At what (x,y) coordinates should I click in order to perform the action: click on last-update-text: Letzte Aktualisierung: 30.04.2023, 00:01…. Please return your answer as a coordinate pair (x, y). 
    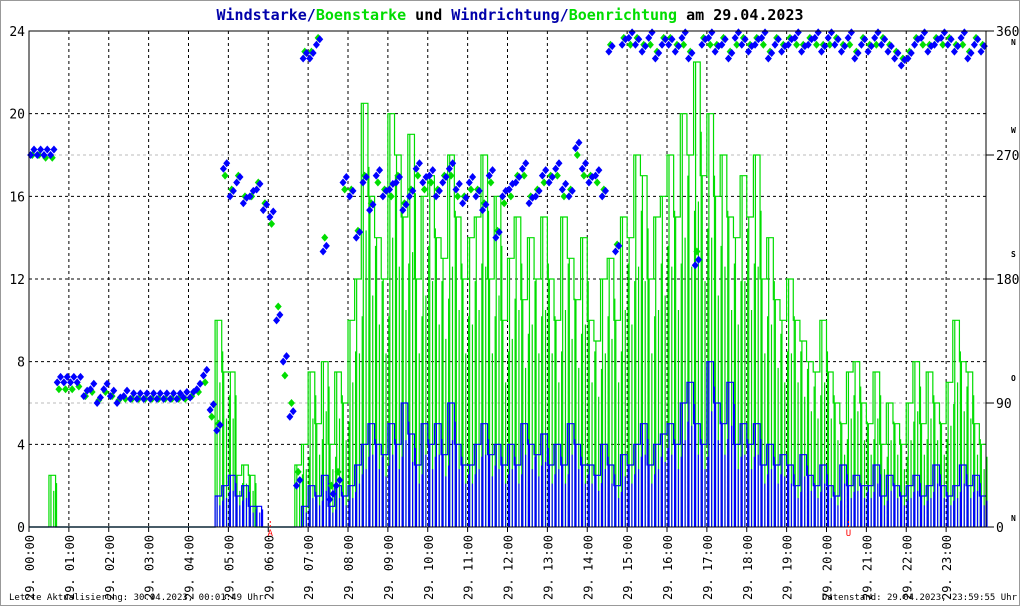
    Looking at the image, I should click on (136, 598).